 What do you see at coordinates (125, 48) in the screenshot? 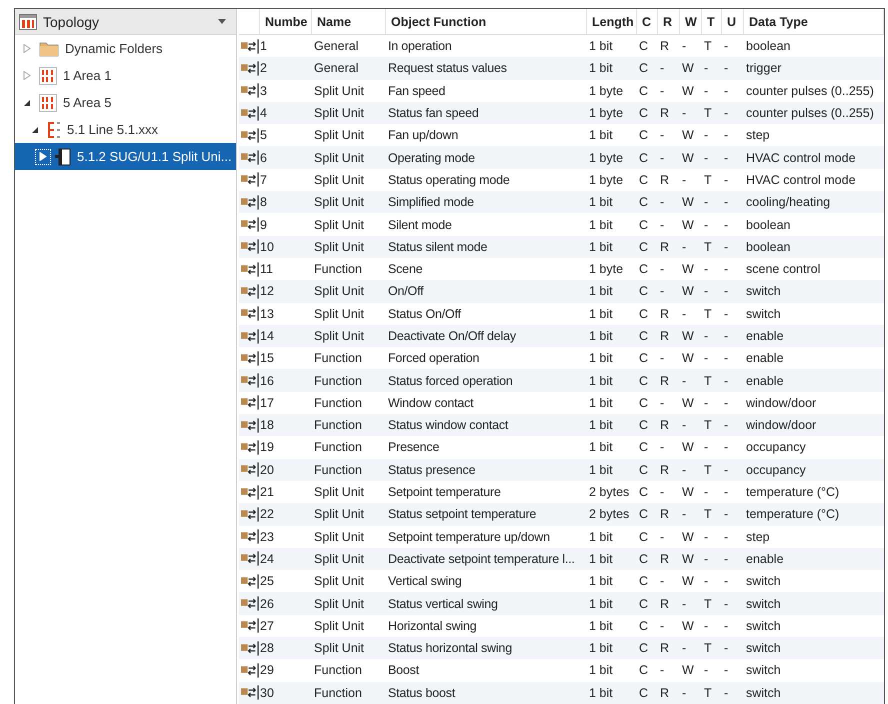
I see `tree-item: Dynamic Folders` at bounding box center [125, 48].